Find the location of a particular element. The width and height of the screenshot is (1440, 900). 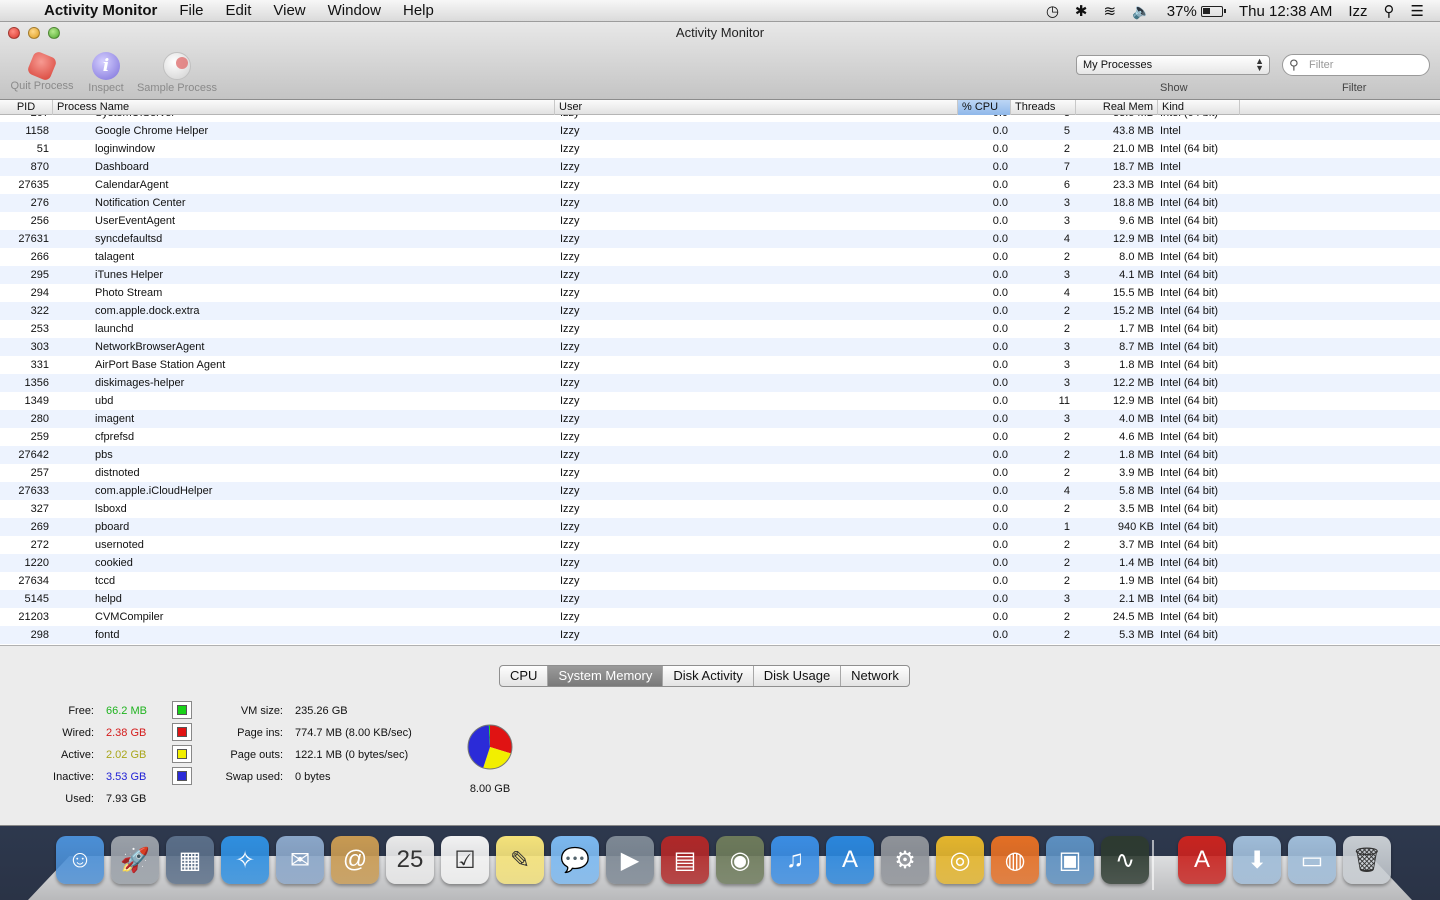

table-row: 27642 pbs Izzy 0.0 2 1.8 MB Intel (64 bit) is located at coordinates (720, 455).